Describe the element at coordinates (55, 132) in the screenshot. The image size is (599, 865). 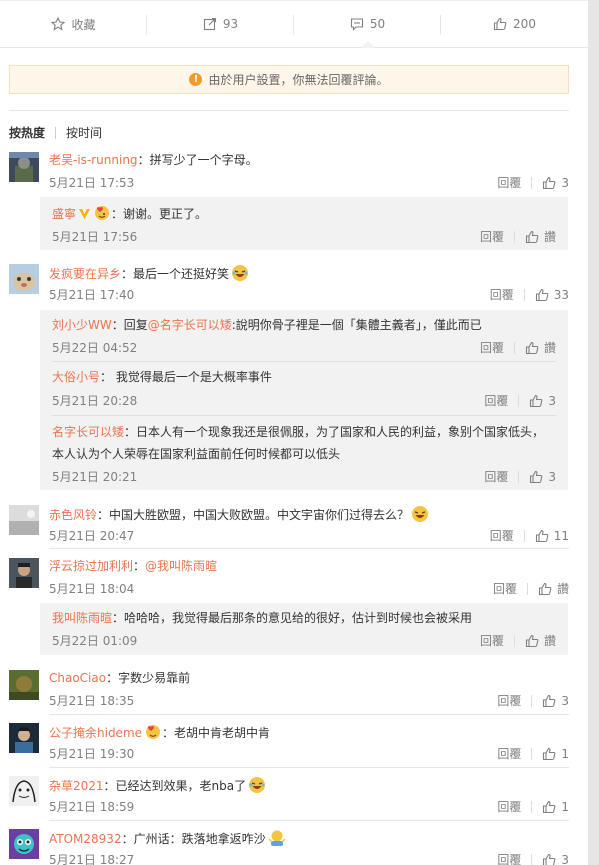
I see `sort-tabs: 按热度 按时间` at that location.